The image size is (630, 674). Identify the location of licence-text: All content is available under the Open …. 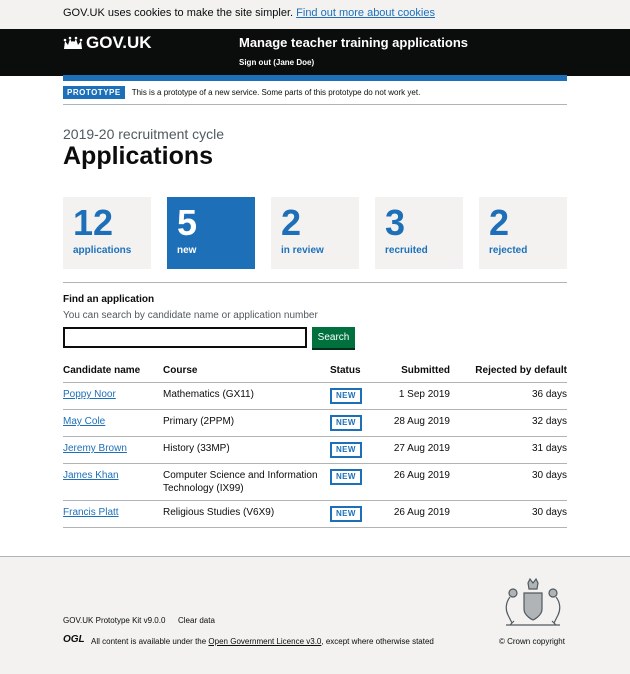
(262, 641).